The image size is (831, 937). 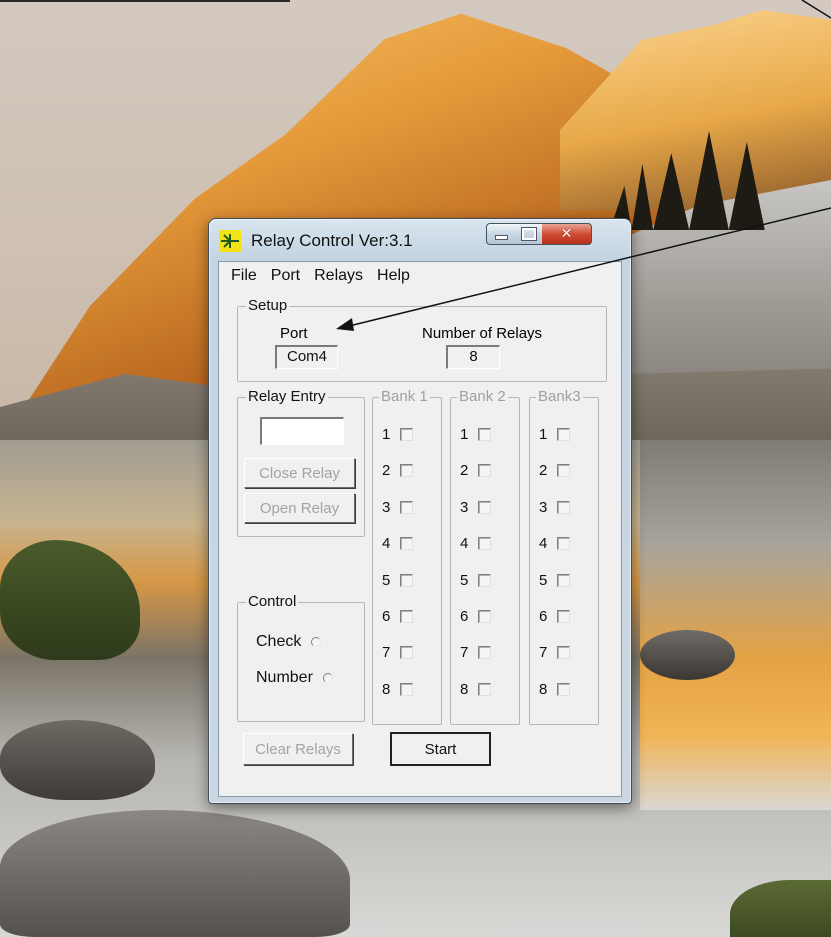 What do you see at coordinates (393, 276) in the screenshot?
I see `menu-help: Help` at bounding box center [393, 276].